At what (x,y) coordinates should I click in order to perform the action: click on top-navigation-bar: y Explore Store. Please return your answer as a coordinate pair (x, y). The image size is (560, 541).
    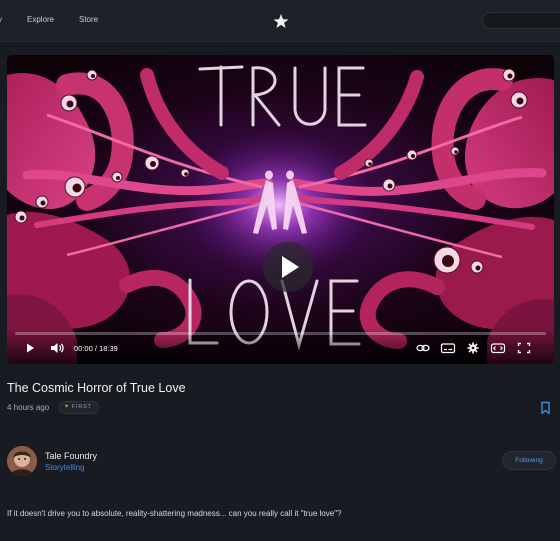
    Looking at the image, I should click on (280, 21).